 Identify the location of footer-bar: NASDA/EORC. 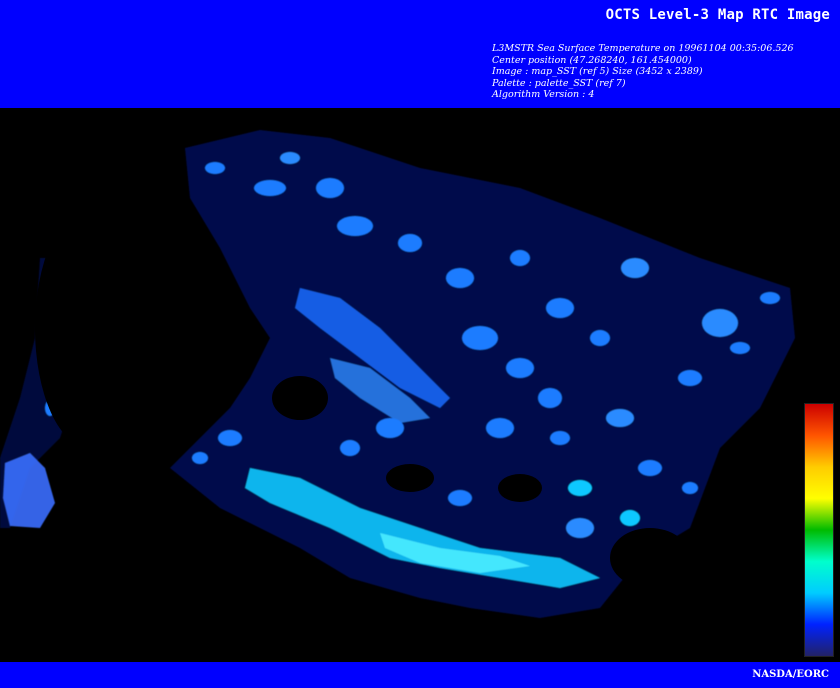
(420, 675).